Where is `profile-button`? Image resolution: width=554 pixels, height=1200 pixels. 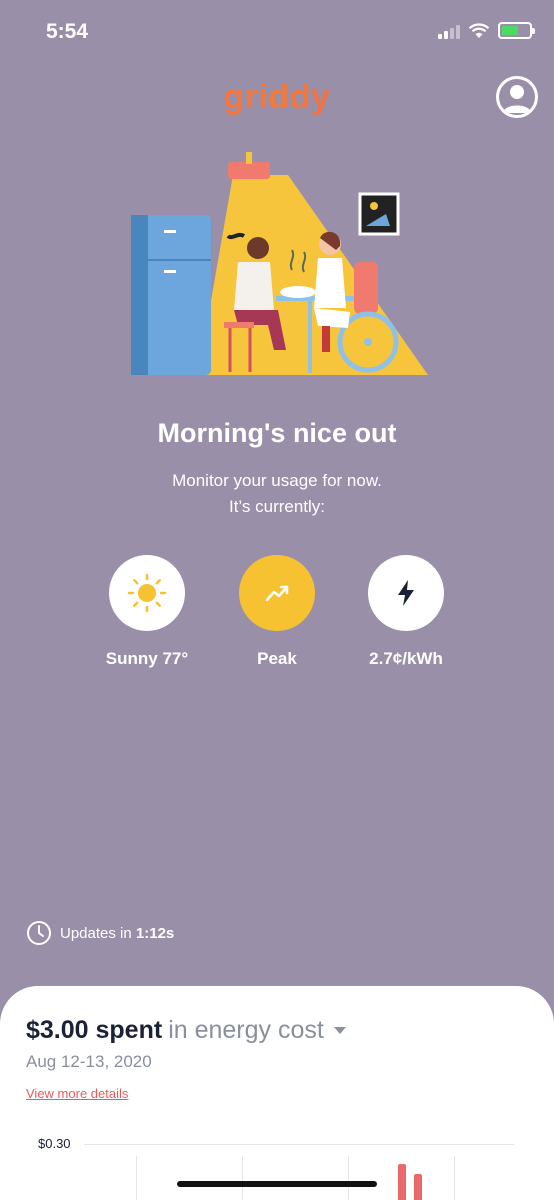 profile-button is located at coordinates (517, 97).